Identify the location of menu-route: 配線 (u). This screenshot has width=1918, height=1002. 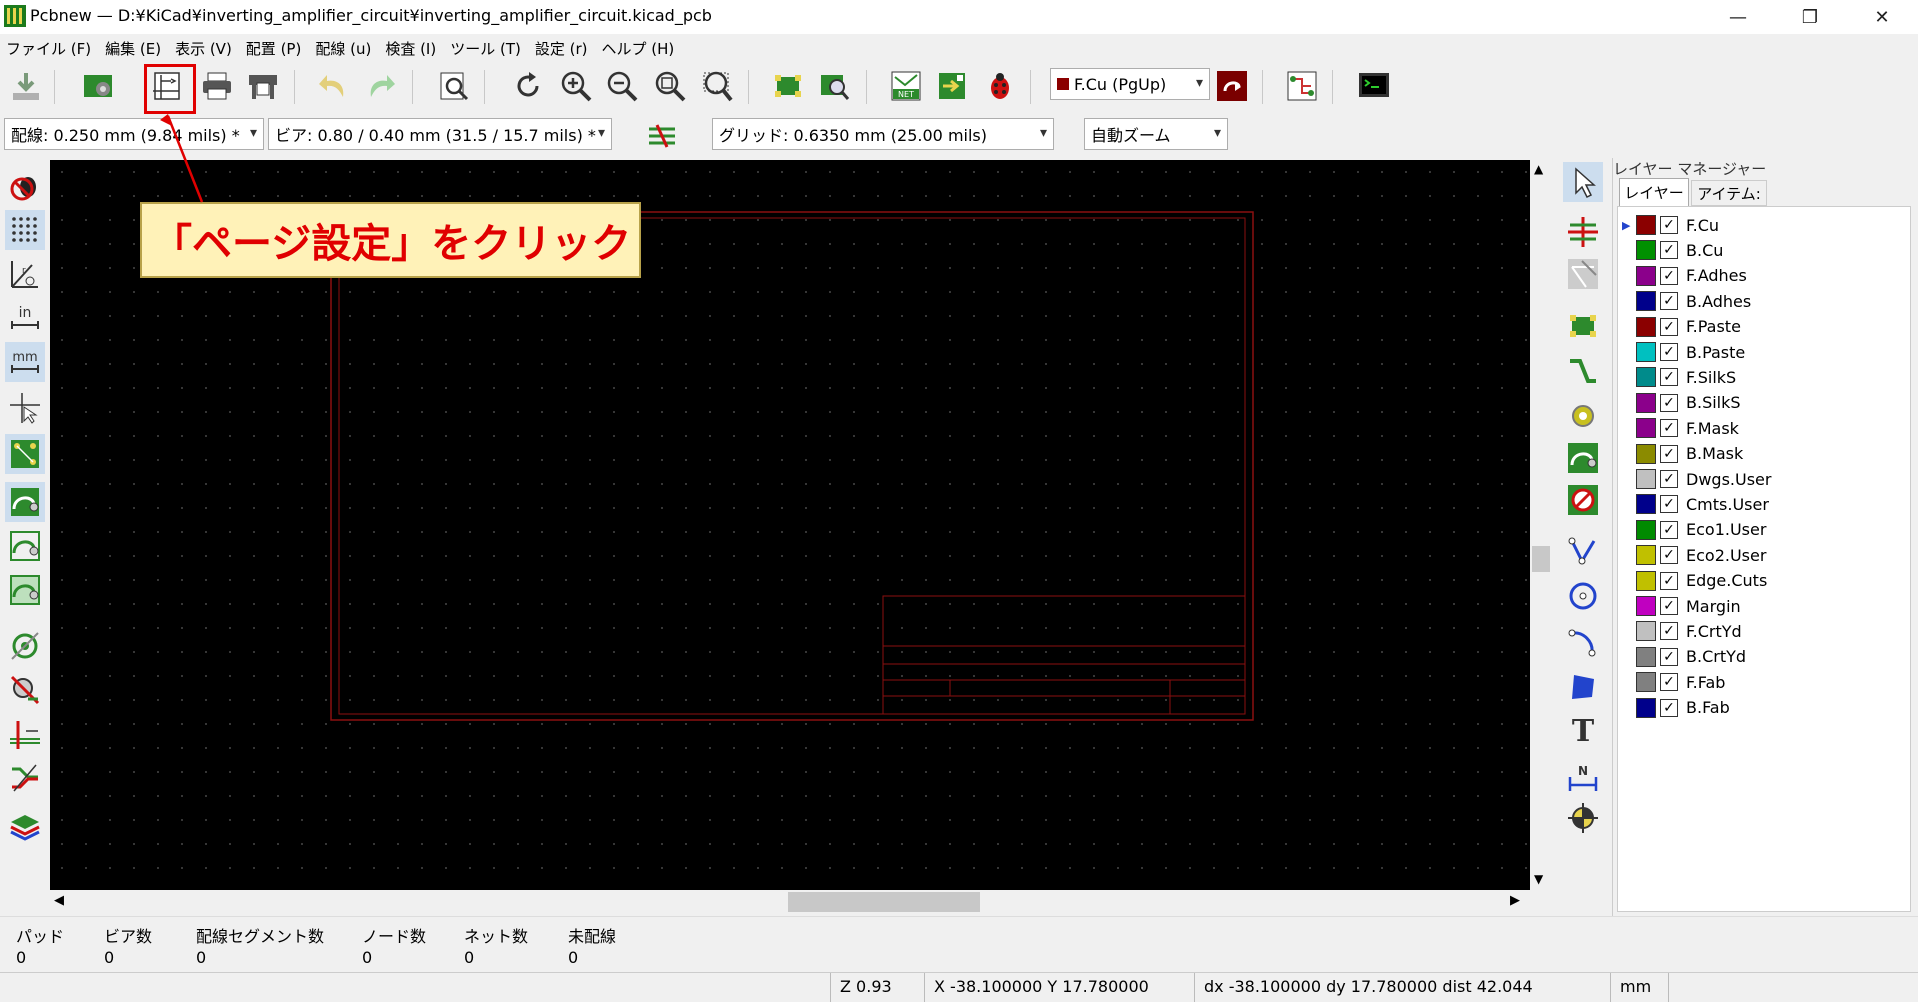
(343, 48).